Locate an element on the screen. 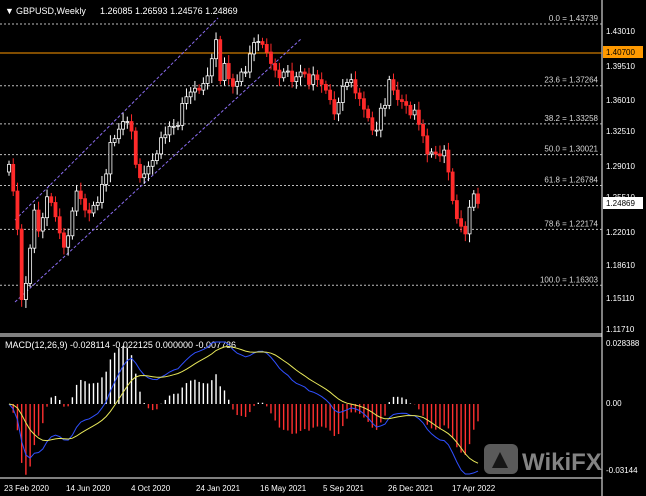  level-price-label: 1.40700 is located at coordinates (620, 52).